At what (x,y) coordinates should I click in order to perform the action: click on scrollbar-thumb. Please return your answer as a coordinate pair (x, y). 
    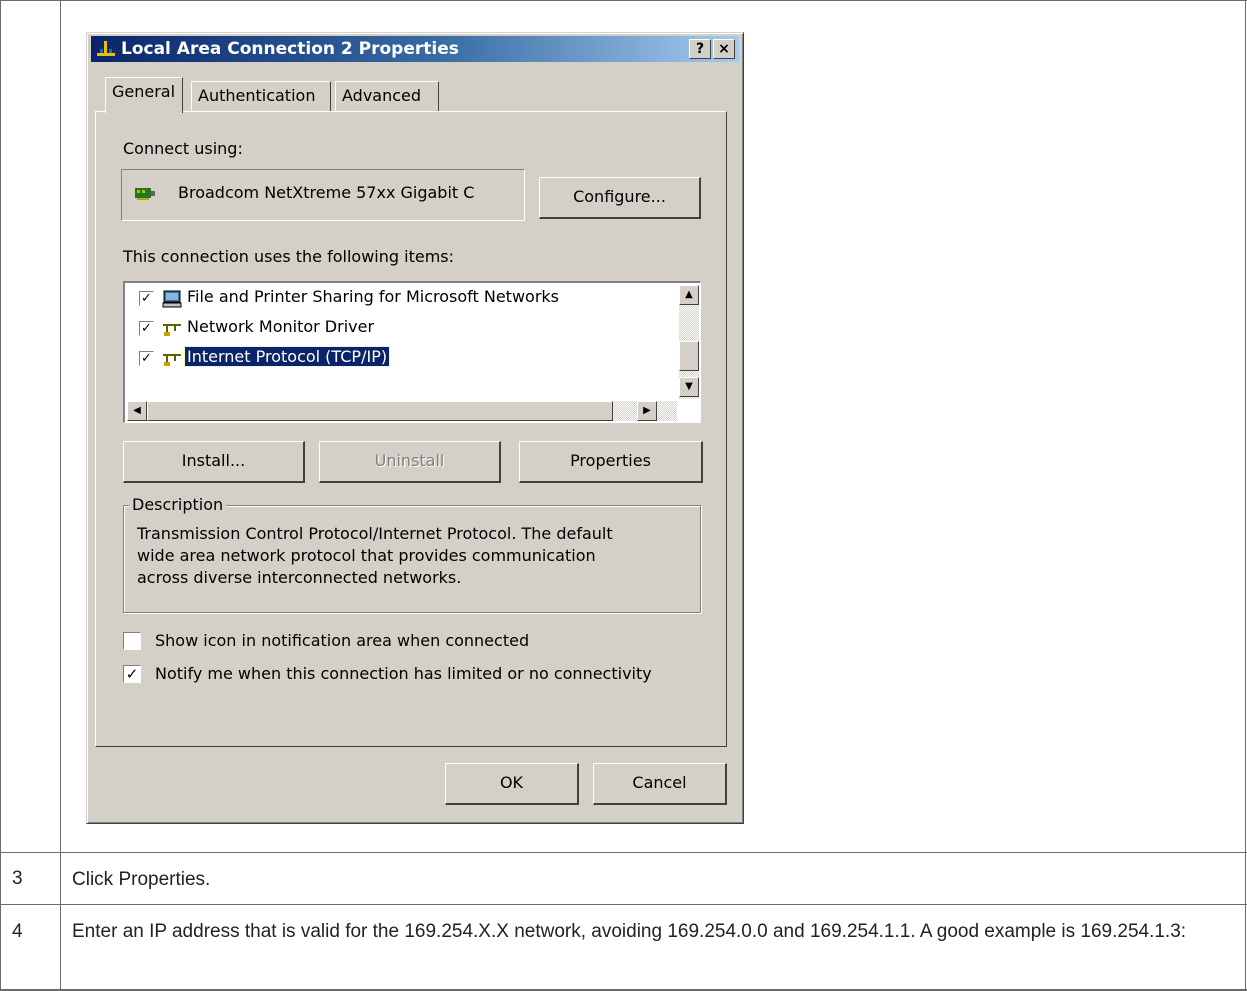
    Looking at the image, I should click on (689, 356).